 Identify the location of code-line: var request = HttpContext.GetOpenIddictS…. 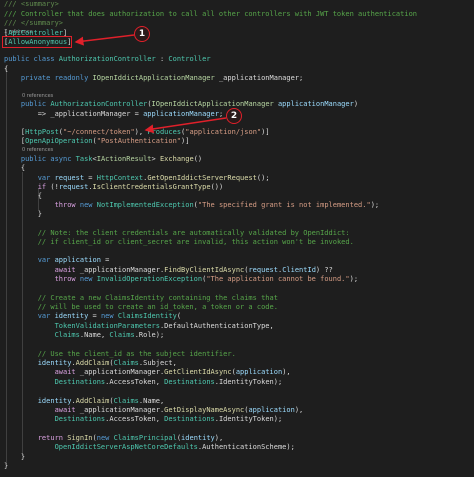
(137, 178).